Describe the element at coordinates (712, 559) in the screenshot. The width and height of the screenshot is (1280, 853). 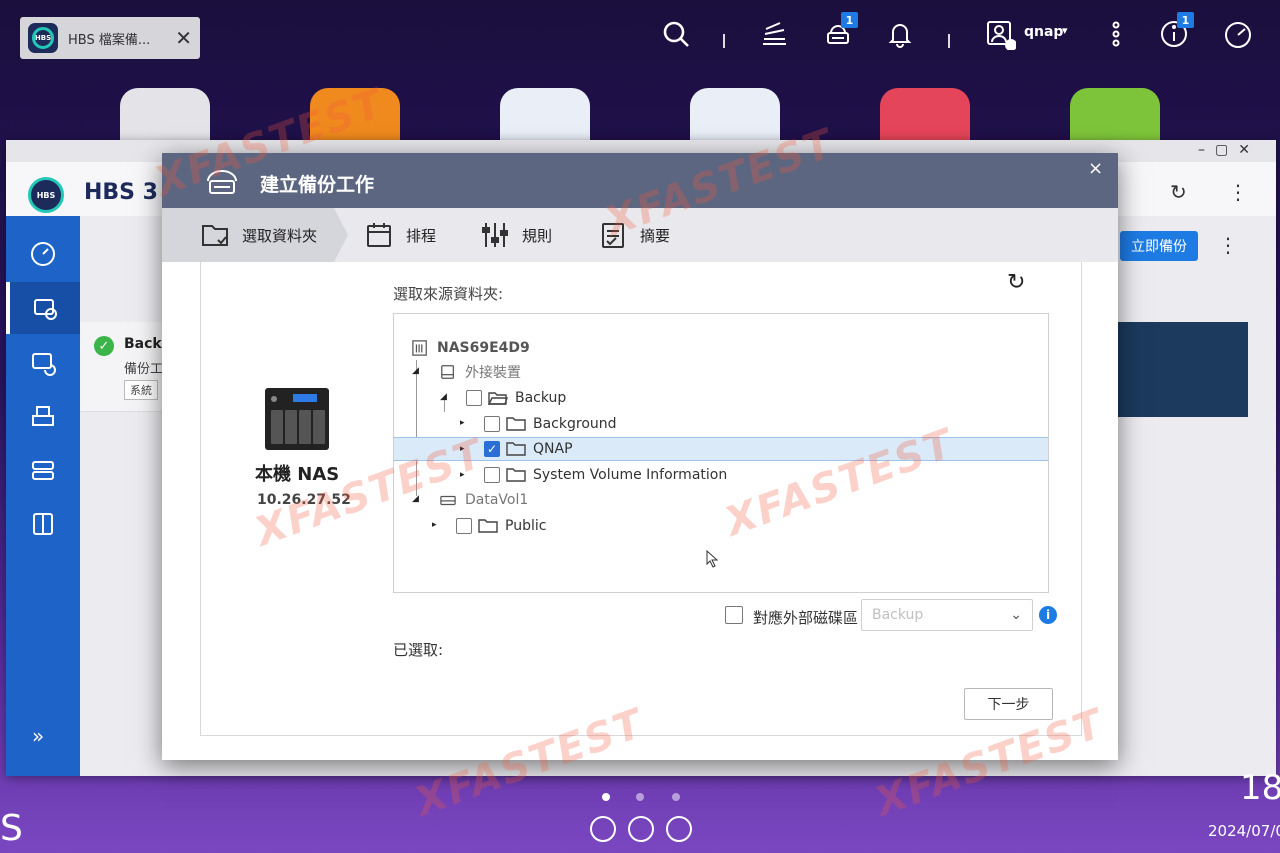
I see `mouse-cursor-icon` at that location.